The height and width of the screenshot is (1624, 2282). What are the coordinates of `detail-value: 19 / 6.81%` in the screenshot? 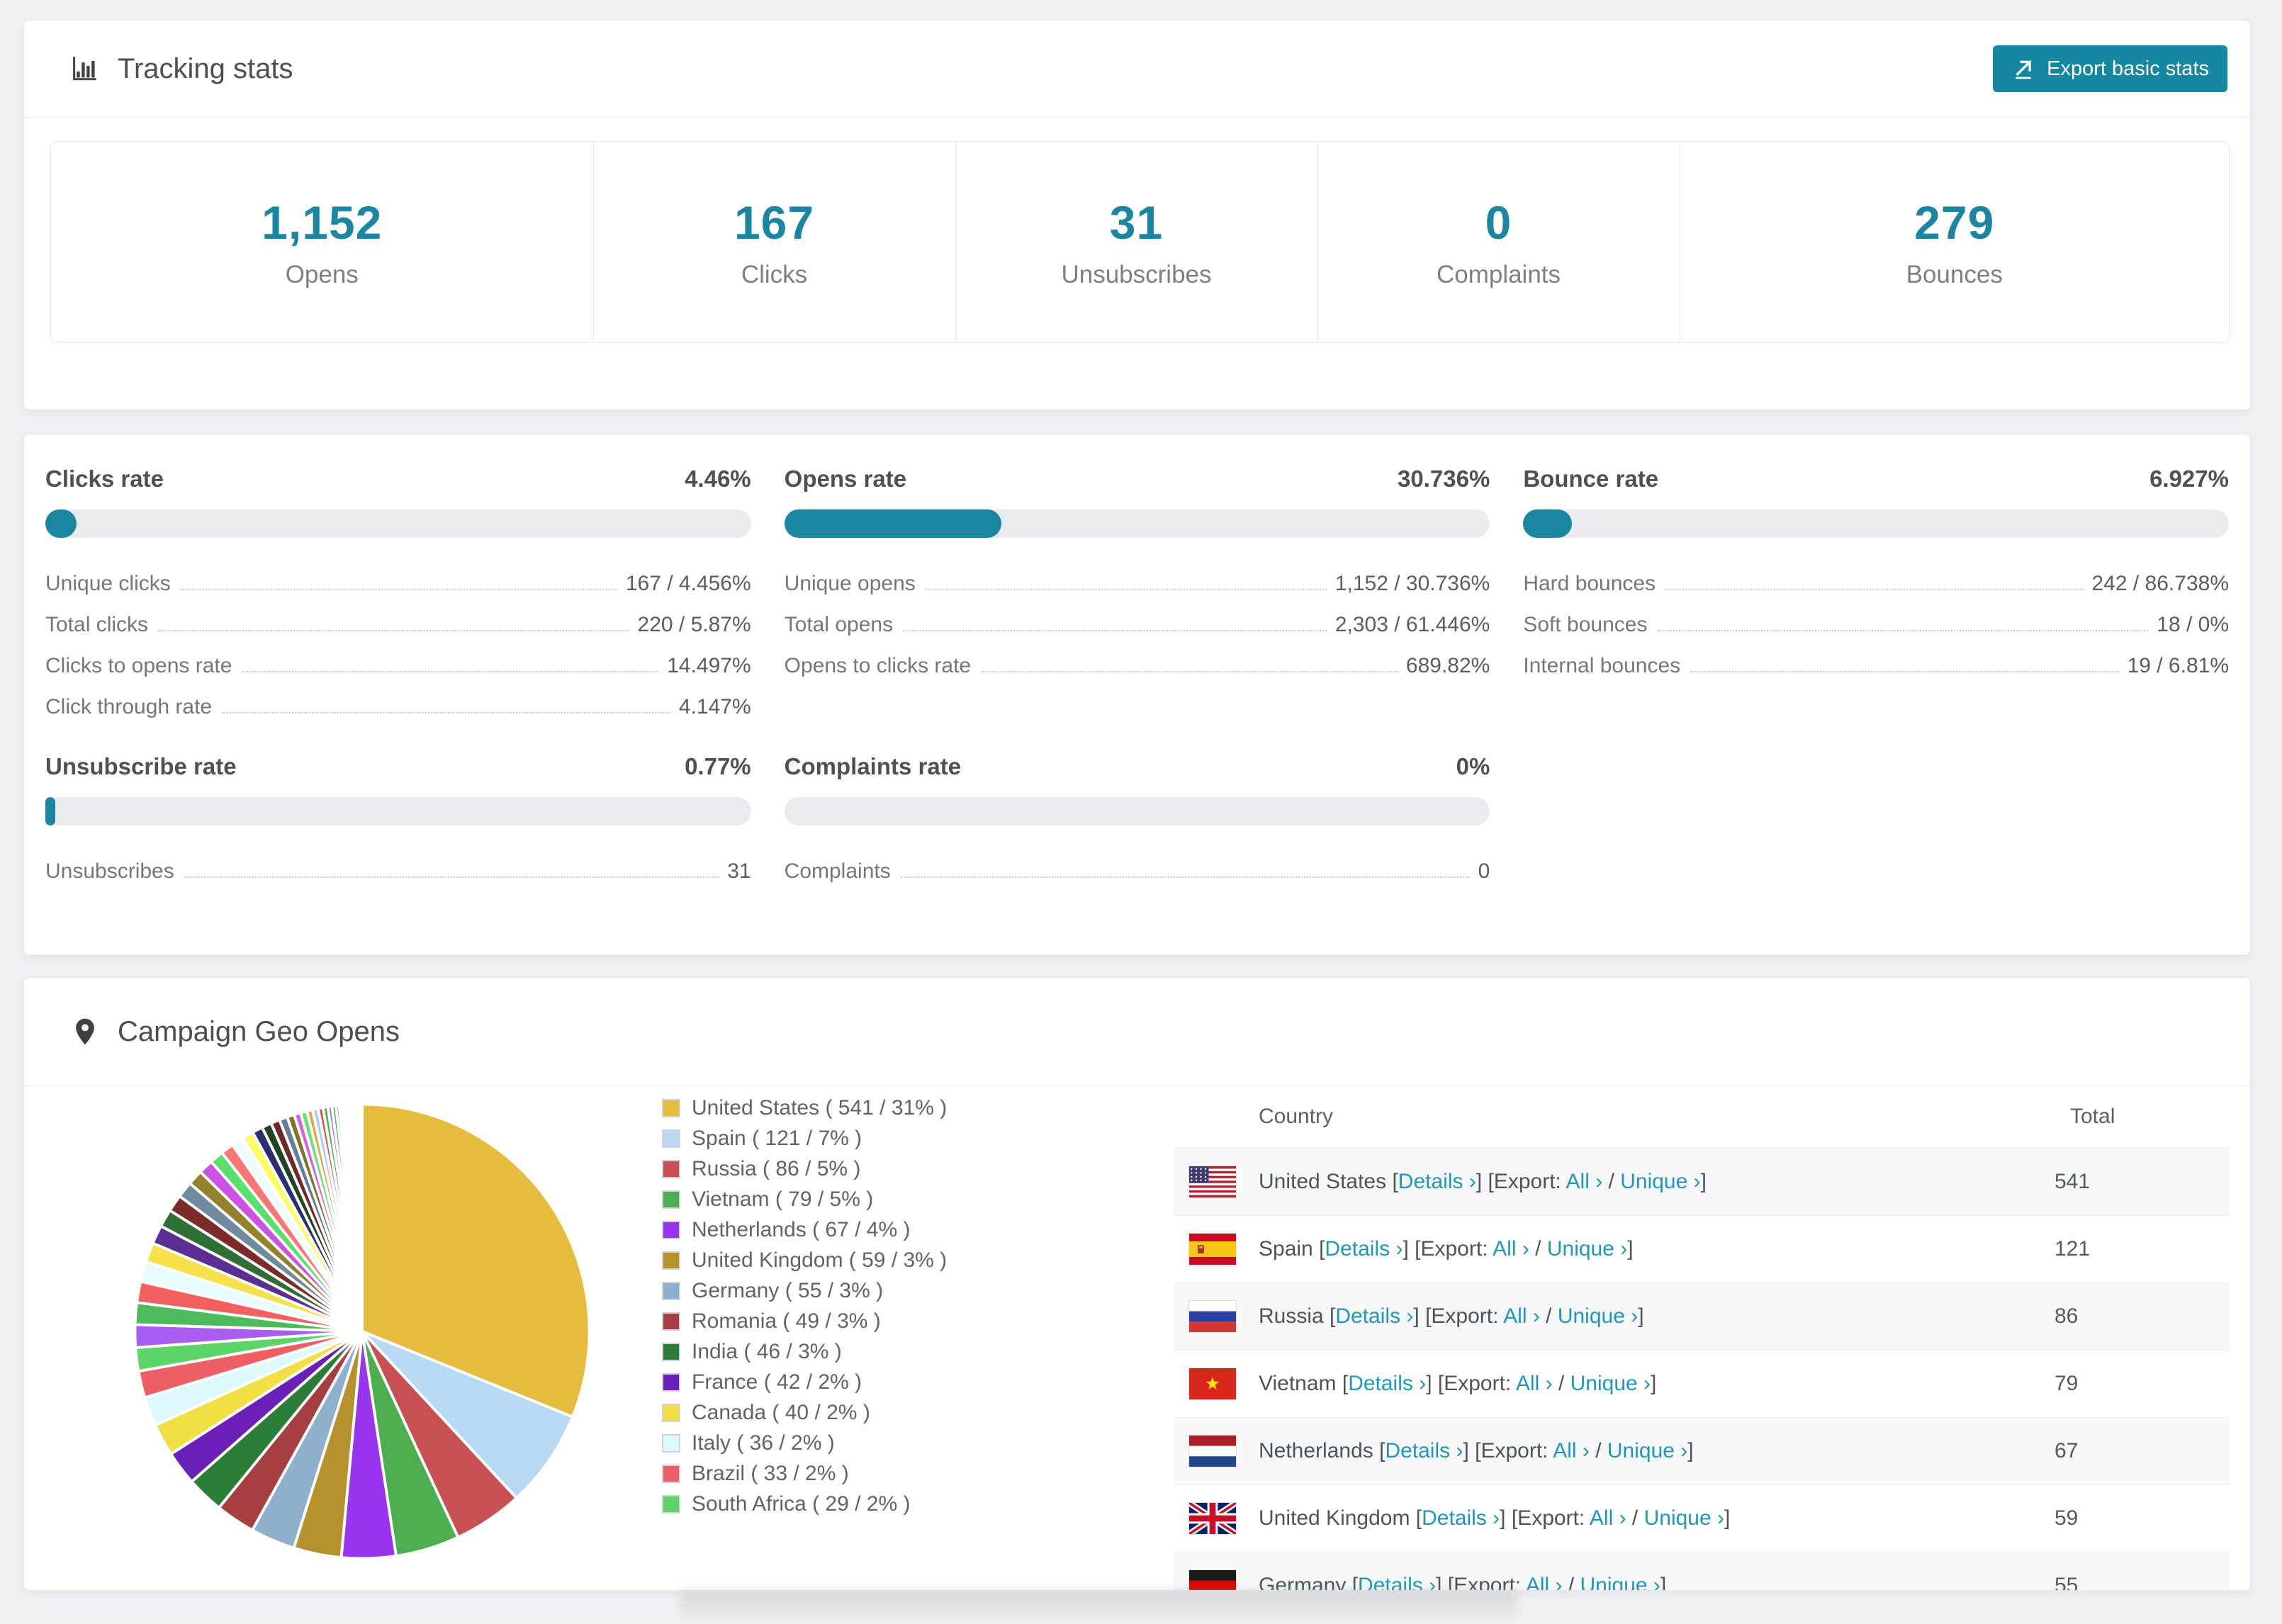 It's located at (2178, 666).